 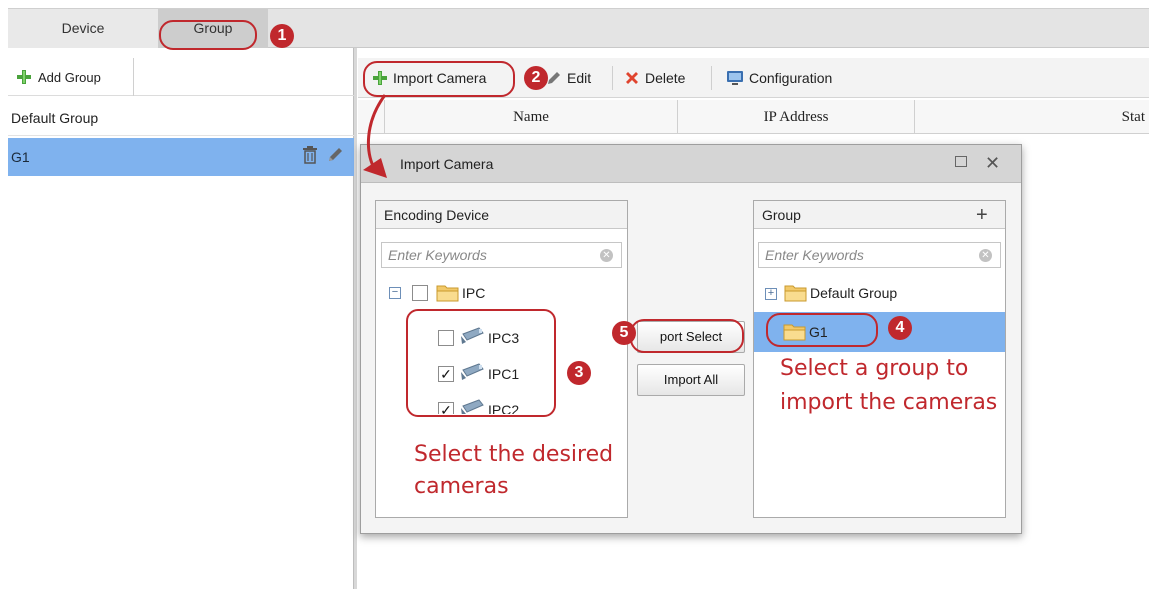 I want to click on expand-icon: +, so click(x=771, y=294).